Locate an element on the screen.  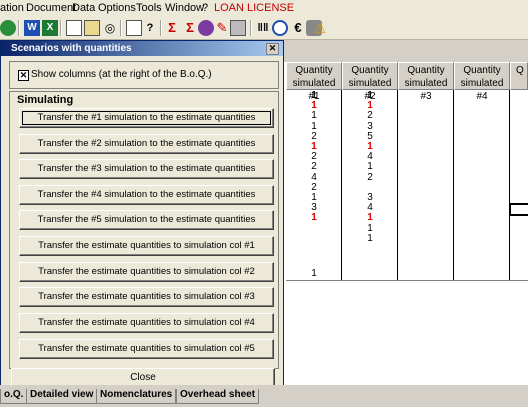
pie-chart-icon is located at coordinates (206, 28).